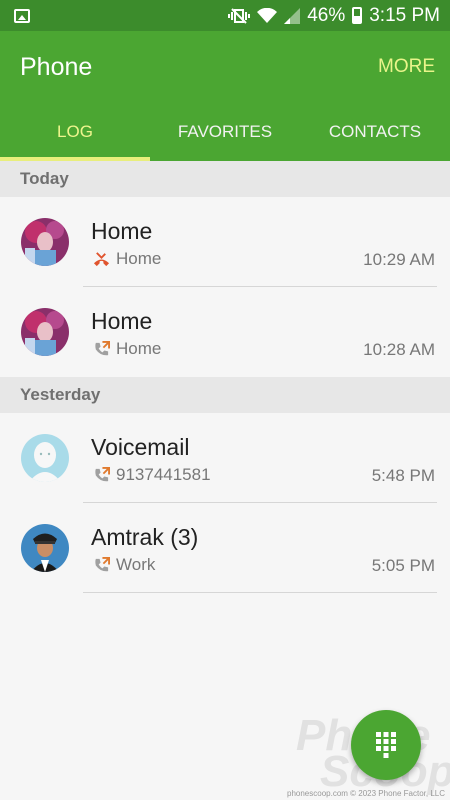 The height and width of the screenshot is (800, 450). What do you see at coordinates (399, 259) in the screenshot?
I see `call-time: 10:29 AM` at bounding box center [399, 259].